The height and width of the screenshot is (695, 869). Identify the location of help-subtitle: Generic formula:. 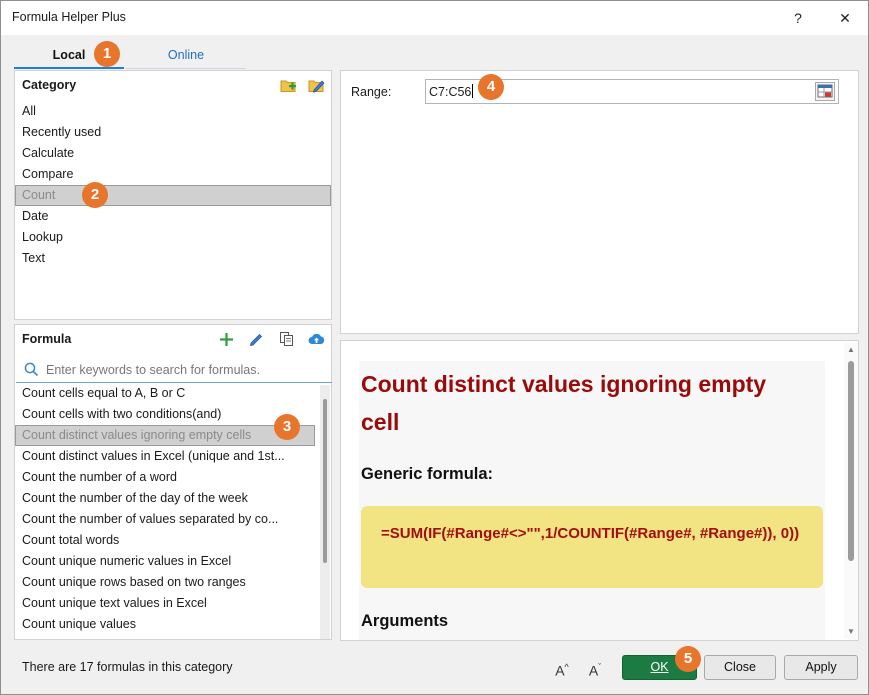
(427, 474).